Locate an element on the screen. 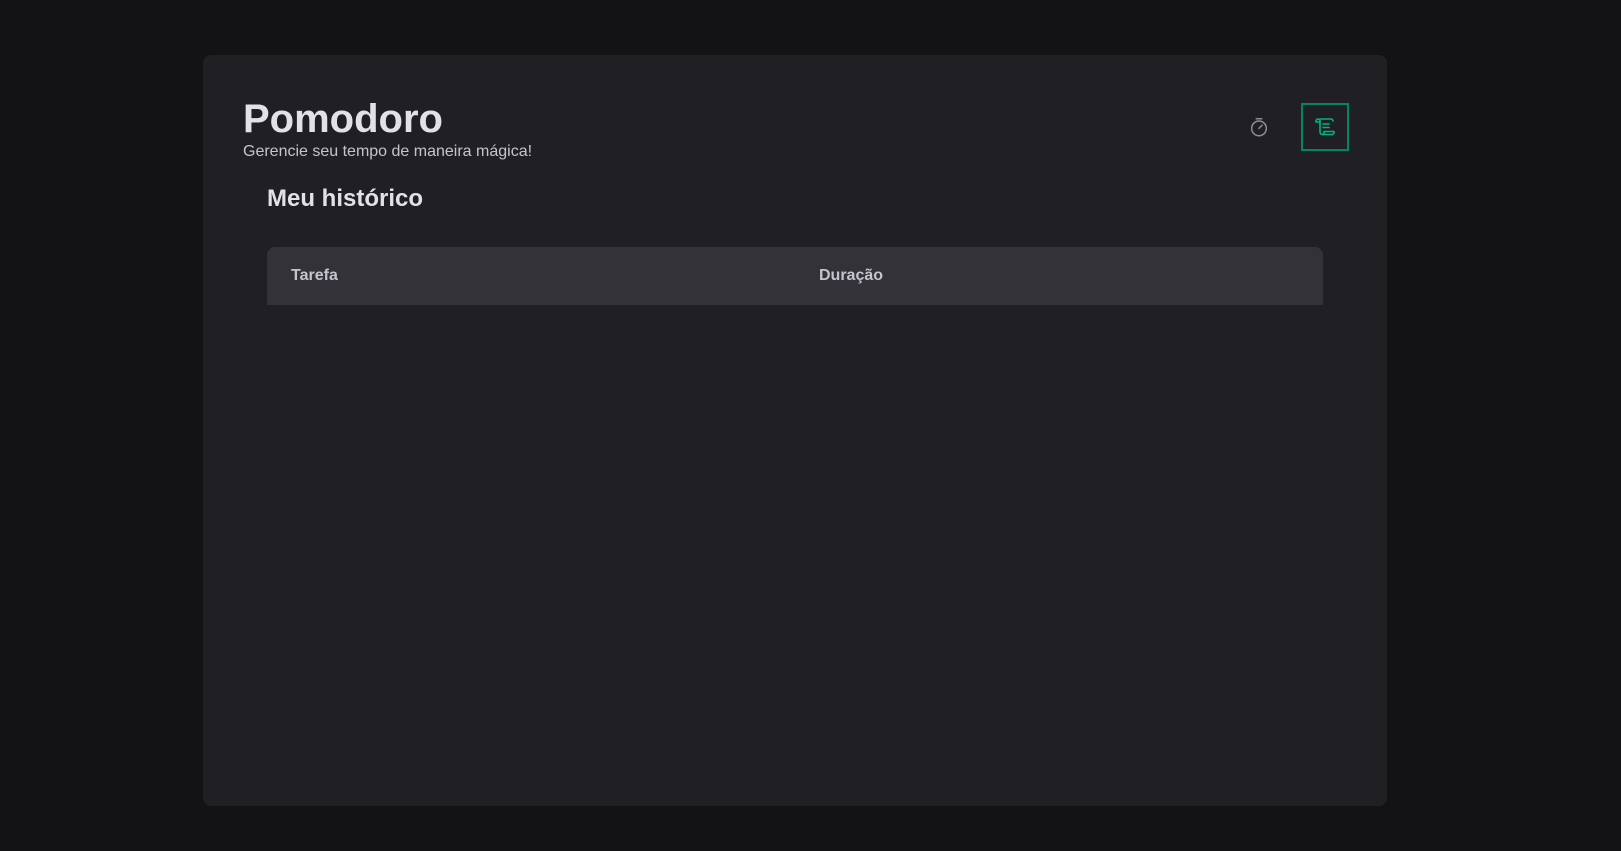 This screenshot has width=1621, height=851. scroll-icon is located at coordinates (1325, 127).